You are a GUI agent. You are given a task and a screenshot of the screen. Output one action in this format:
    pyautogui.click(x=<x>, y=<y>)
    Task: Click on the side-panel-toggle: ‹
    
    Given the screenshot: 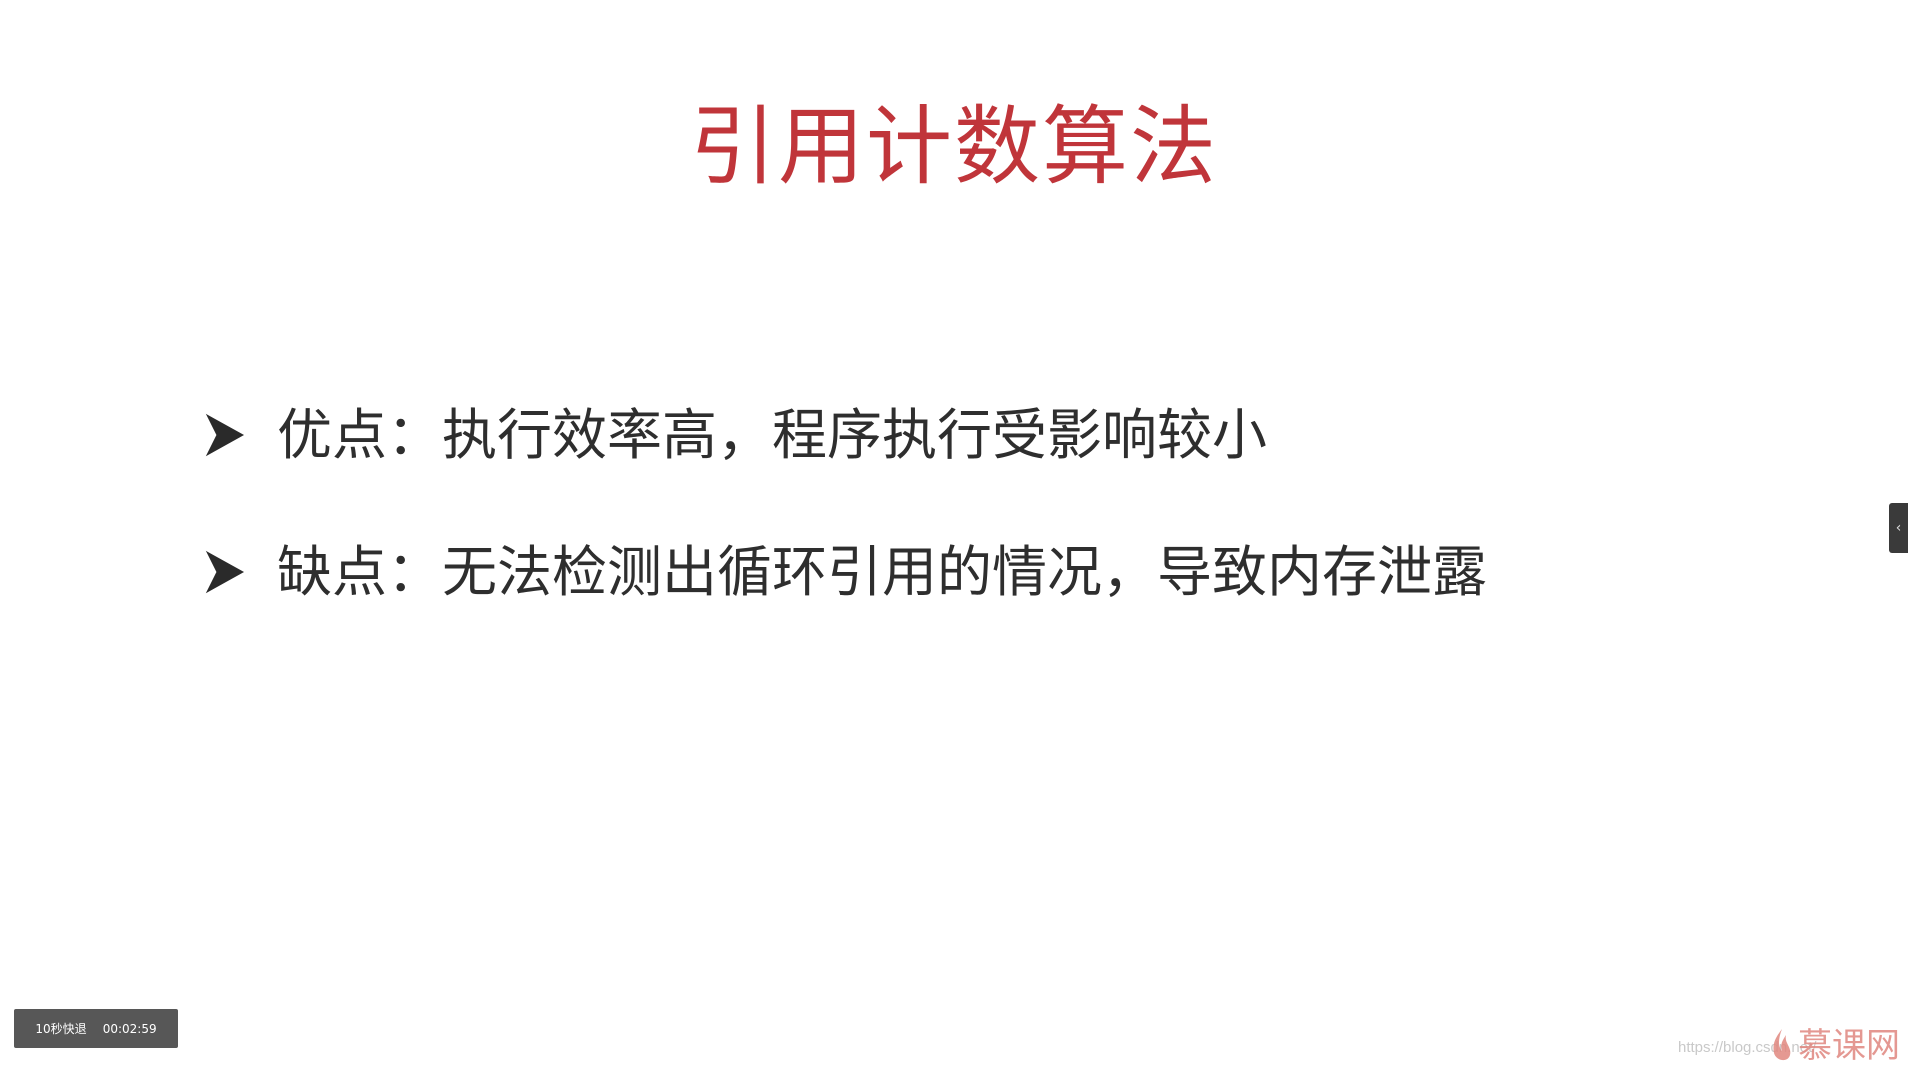 What is the action you would take?
    pyautogui.click(x=1898, y=528)
    